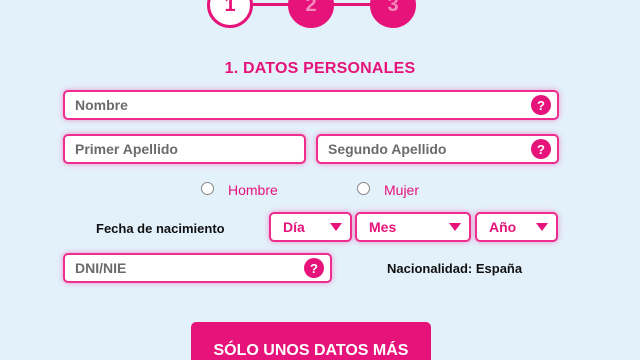  Describe the element at coordinates (311, 341) in the screenshot. I see `submit-button: SÓLO UNOS DATOS MÁS` at that location.